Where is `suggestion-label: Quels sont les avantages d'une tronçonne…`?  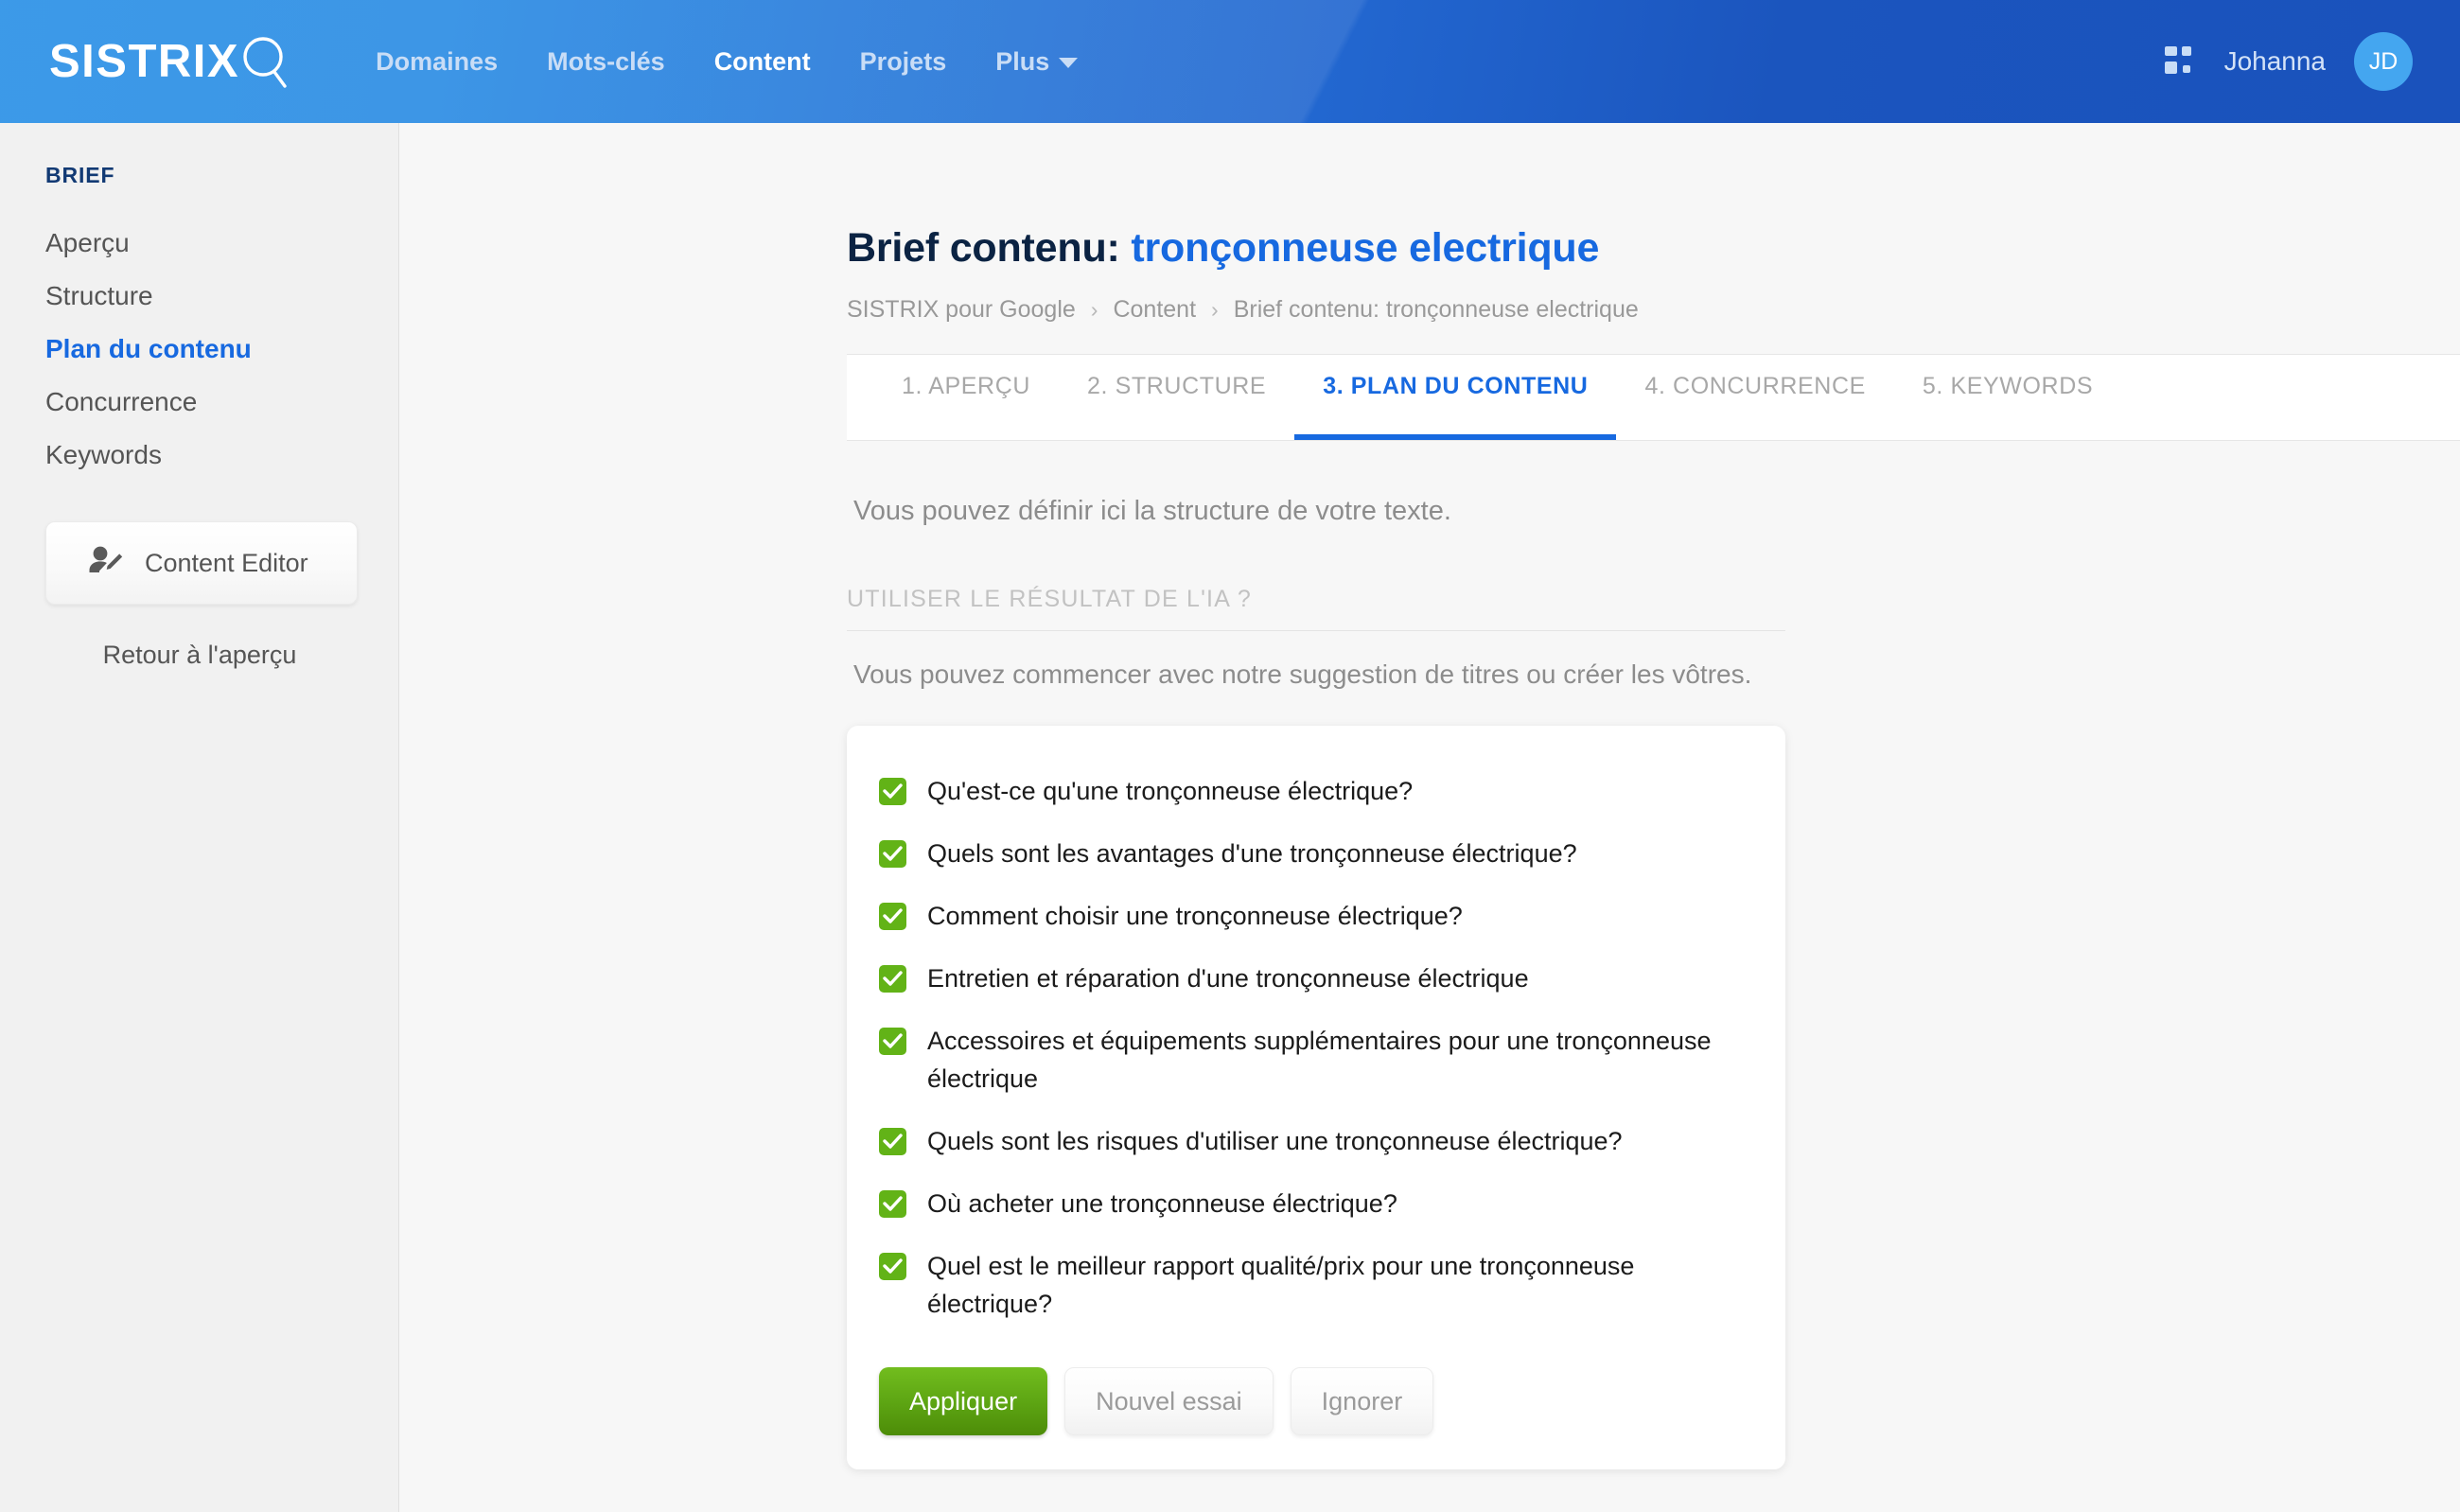 suggestion-label: Quels sont les avantages d'une tronçonne… is located at coordinates (1252, 854).